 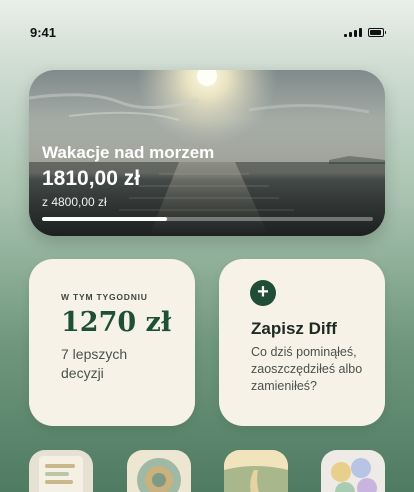 I want to click on goal-target-amount: z 4800,00 zł, so click(x=74, y=202).